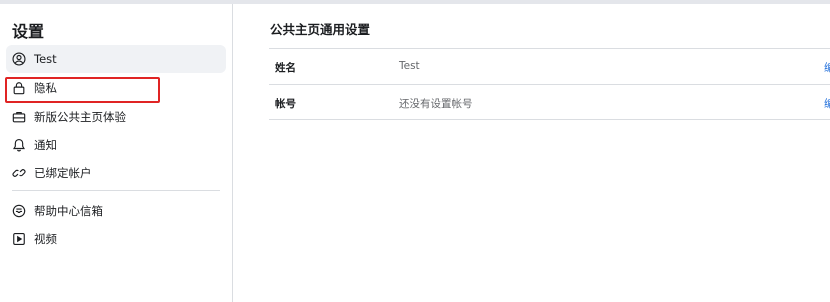  I want to click on sidebar-item-notifications: 通知, so click(116, 145).